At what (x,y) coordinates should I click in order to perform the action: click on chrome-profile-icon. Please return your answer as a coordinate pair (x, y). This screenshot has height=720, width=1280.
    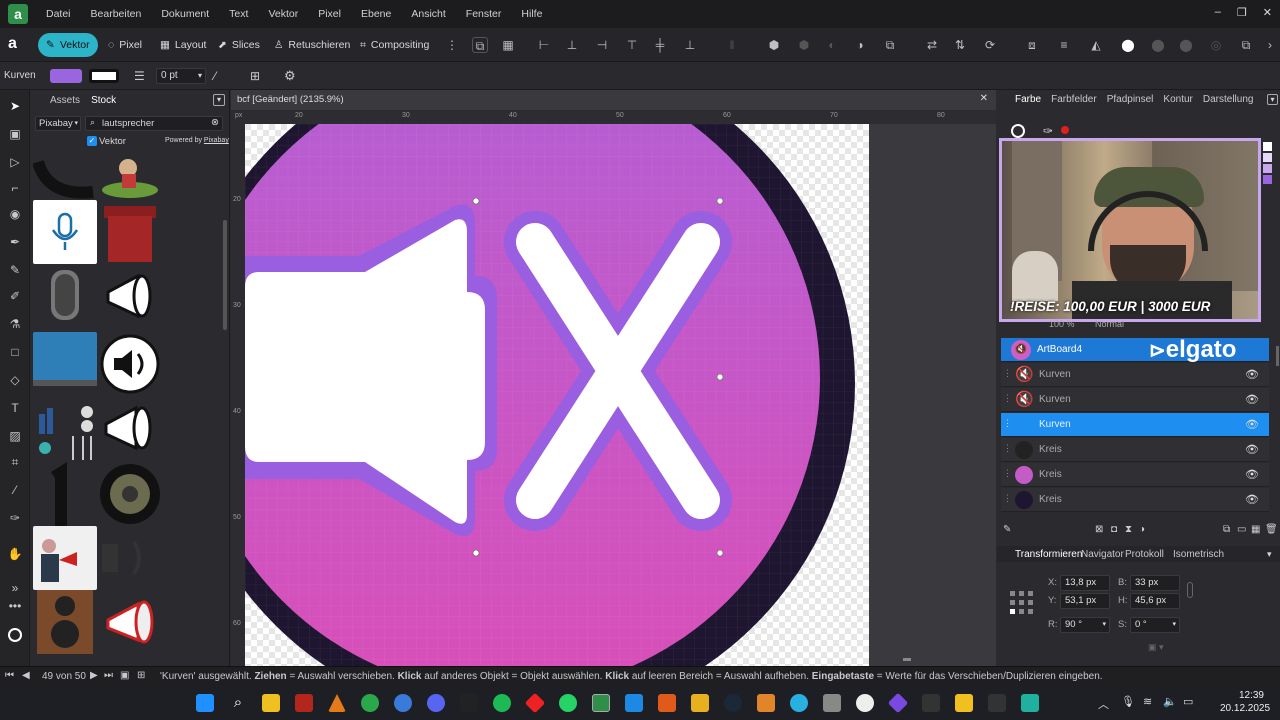
    Looking at the image, I should click on (403, 703).